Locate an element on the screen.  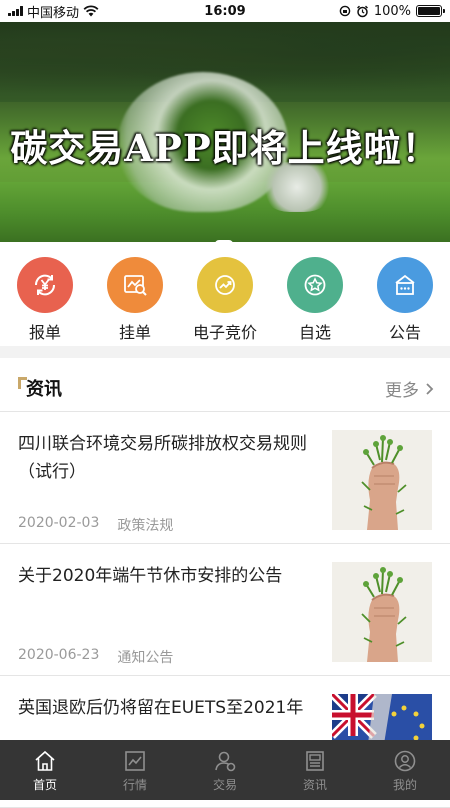
more-news-link: 更多 is located at coordinates (409, 388).